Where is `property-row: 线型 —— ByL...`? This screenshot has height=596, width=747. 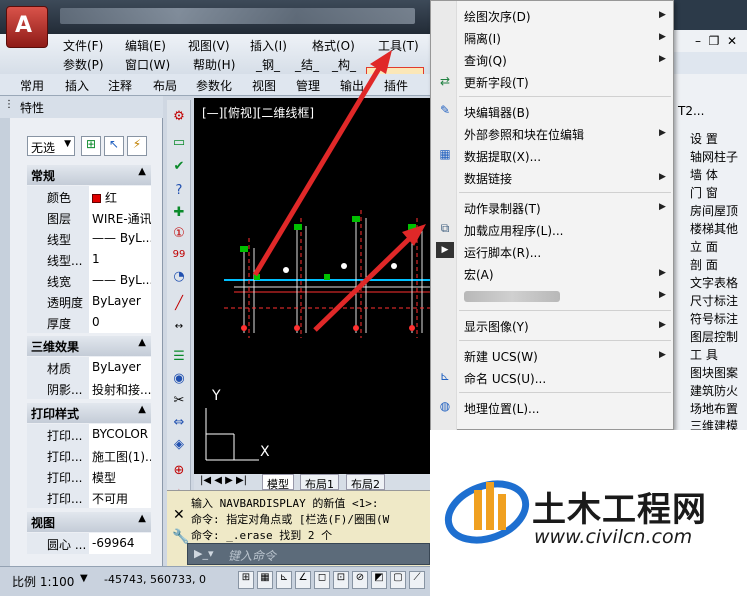 property-row: 线型 —— ByL... is located at coordinates (89, 238).